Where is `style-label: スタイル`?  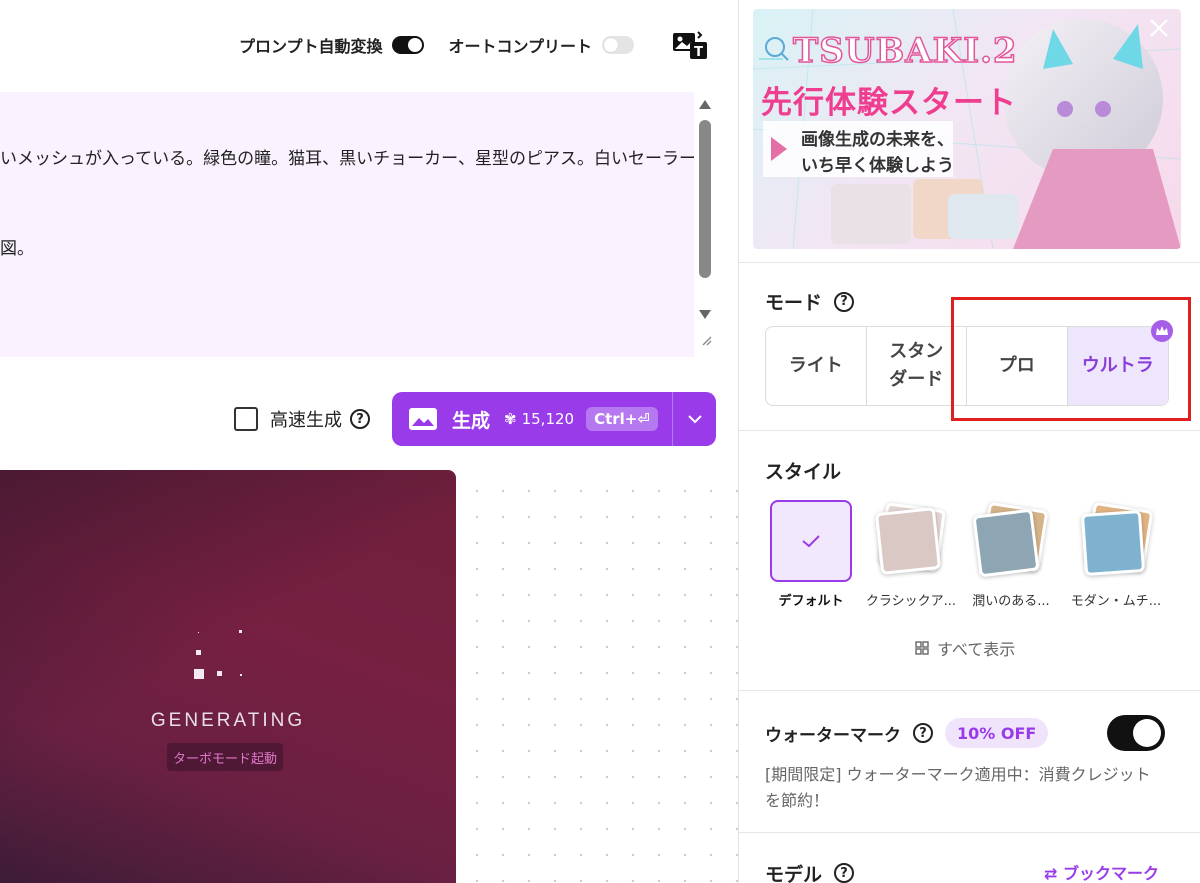
style-label: スタイル is located at coordinates (803, 472).